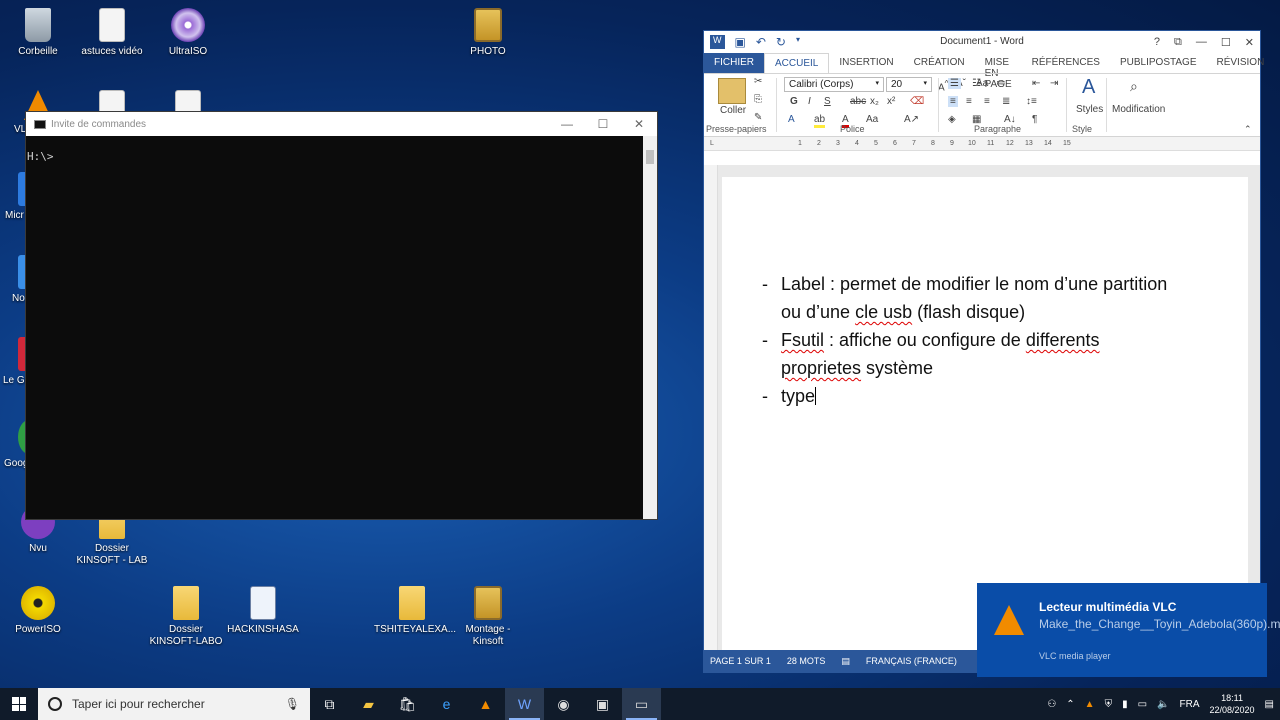 The width and height of the screenshot is (1280, 720). What do you see at coordinates (1138, 109) in the screenshot?
I see `editing-button: Modification` at bounding box center [1138, 109].